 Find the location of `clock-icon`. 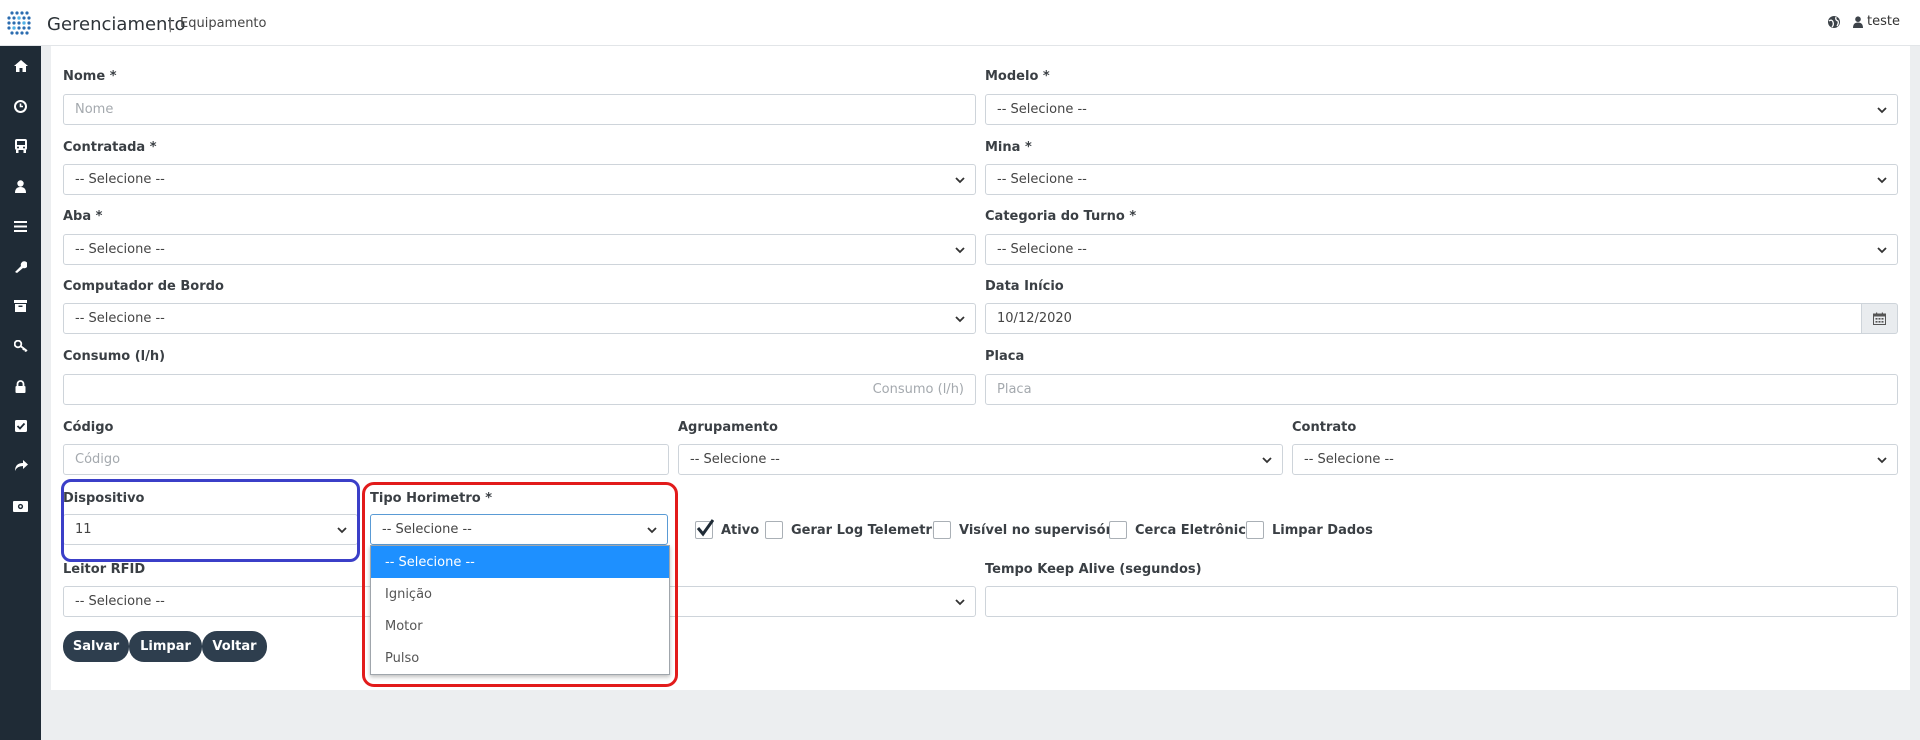

clock-icon is located at coordinates (20, 106).